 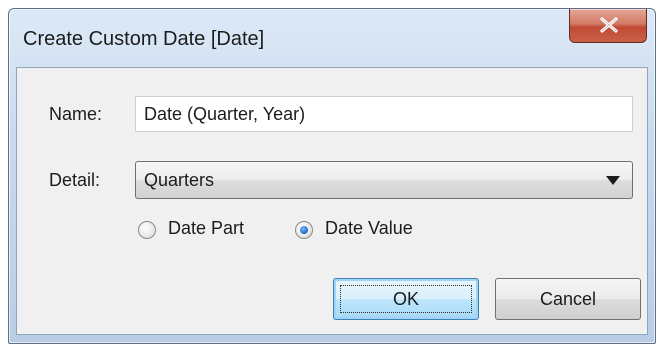 What do you see at coordinates (304, 230) in the screenshot?
I see `radio-button-date-value` at bounding box center [304, 230].